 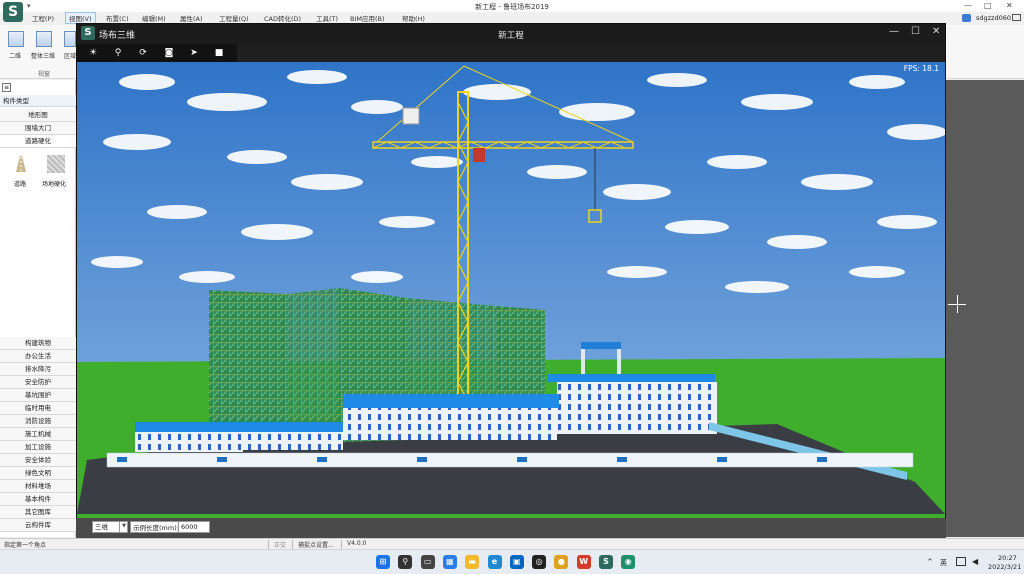 I want to click on menu-quantity: 工程量(Q), so click(x=234, y=18).